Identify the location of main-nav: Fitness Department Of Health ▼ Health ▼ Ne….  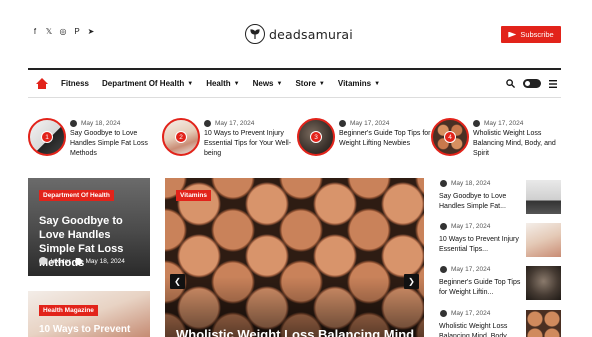
(294, 84).